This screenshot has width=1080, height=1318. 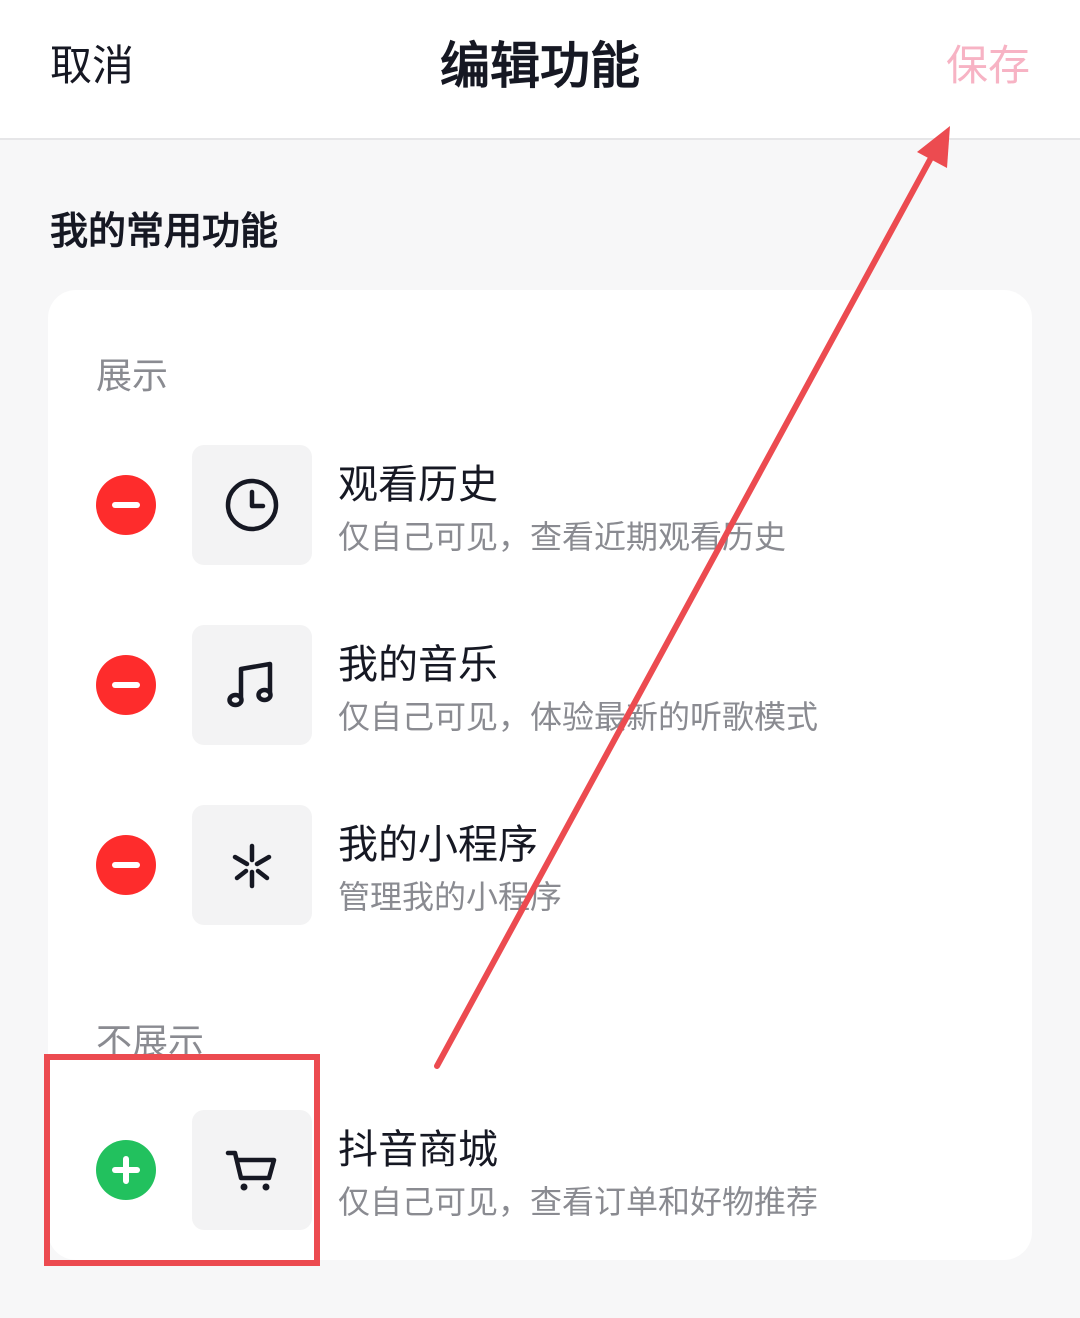 What do you see at coordinates (252, 505) in the screenshot?
I see `clock-icon` at bounding box center [252, 505].